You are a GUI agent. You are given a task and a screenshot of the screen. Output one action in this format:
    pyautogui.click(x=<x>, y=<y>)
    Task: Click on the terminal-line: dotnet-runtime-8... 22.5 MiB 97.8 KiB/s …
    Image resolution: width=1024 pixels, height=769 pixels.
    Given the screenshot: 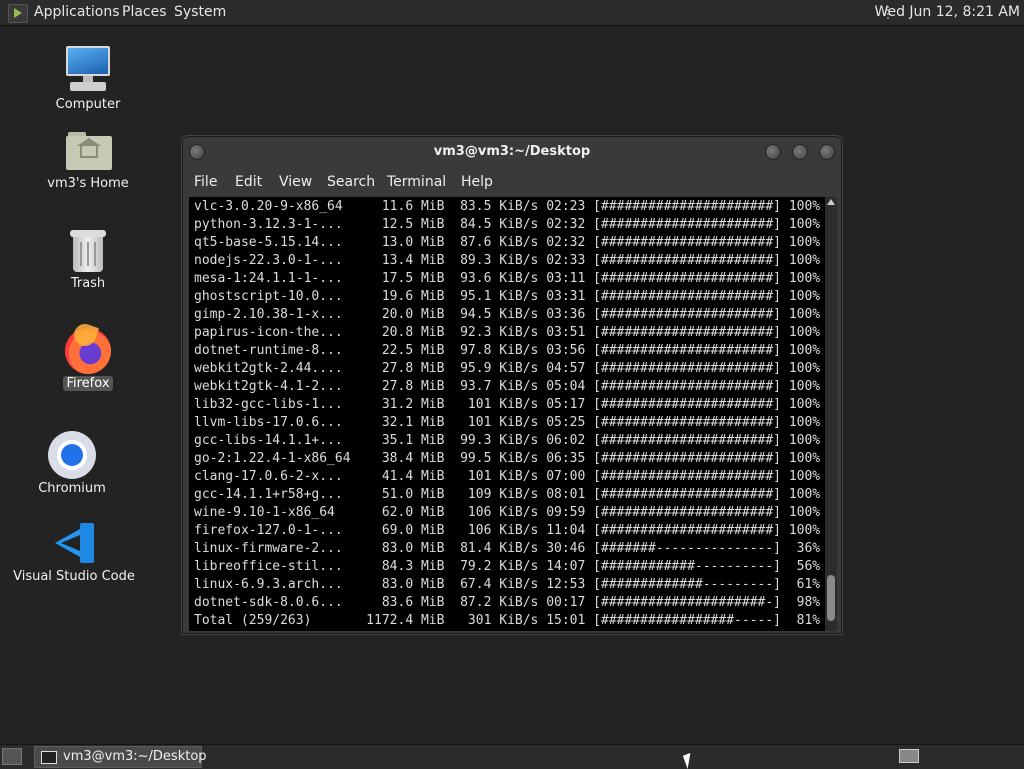 What is the action you would take?
    pyautogui.click(x=507, y=350)
    